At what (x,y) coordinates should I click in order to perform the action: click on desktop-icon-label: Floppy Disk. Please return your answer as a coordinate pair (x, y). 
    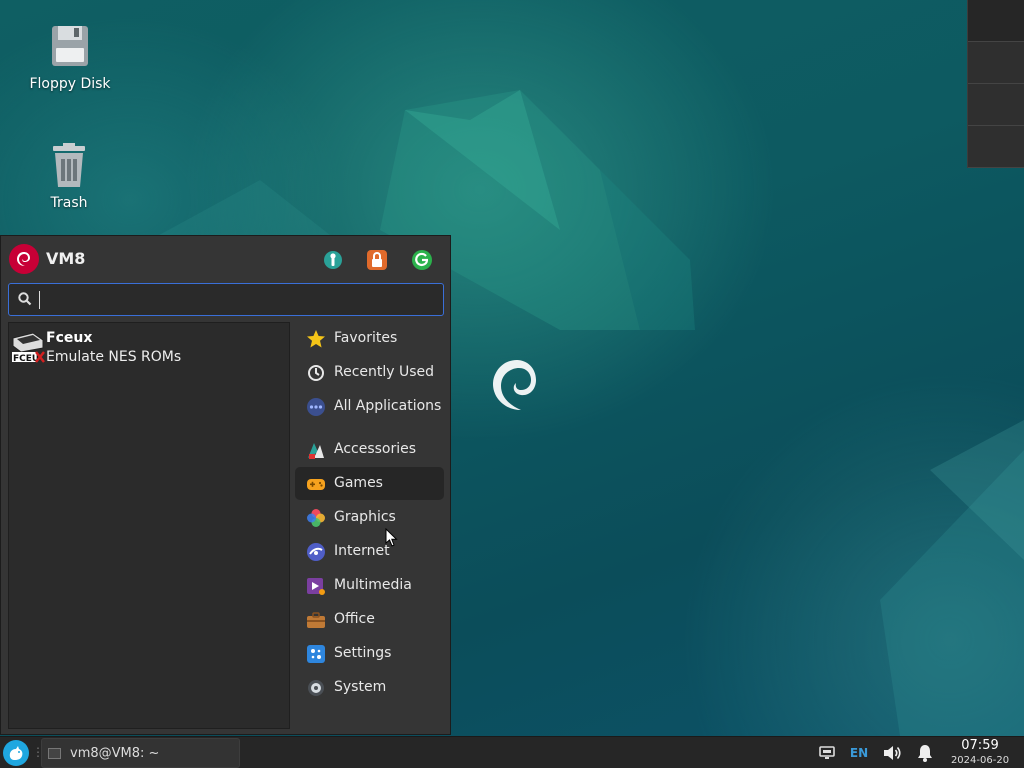
    Looking at the image, I should click on (70, 84).